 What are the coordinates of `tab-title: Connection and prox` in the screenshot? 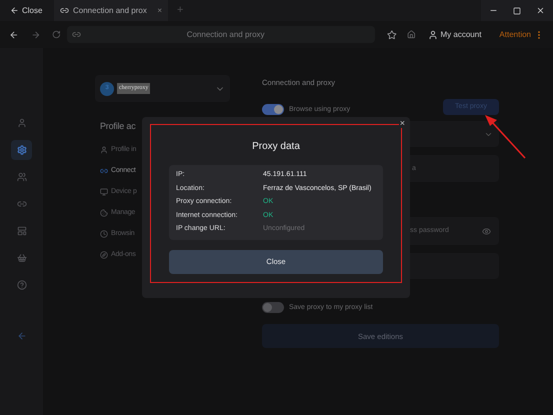 It's located at (110, 10).